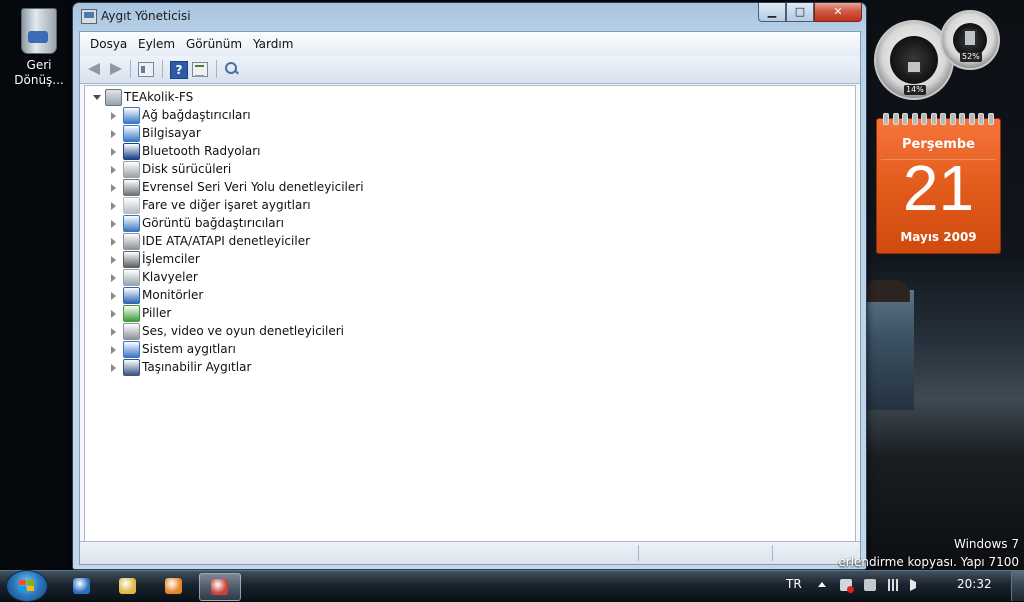  I want to click on tree-item-label: Bluetooth Radyoları, so click(201, 151).